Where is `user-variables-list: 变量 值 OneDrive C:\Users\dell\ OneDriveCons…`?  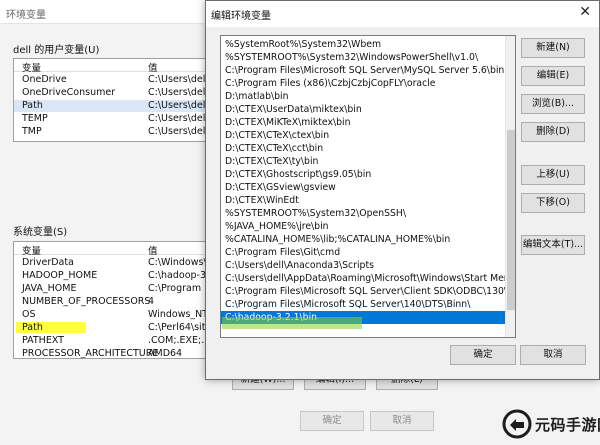
user-variables-list: 变量 值 OneDrive C:\Users\dell\ OneDriveCons… is located at coordinates (113, 100).